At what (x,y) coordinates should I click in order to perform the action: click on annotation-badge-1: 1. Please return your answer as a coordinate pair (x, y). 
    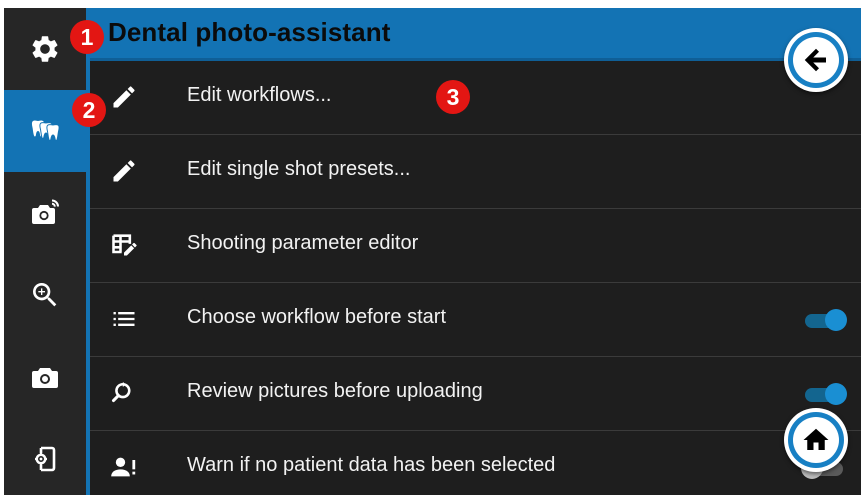
    Looking at the image, I should click on (87, 37).